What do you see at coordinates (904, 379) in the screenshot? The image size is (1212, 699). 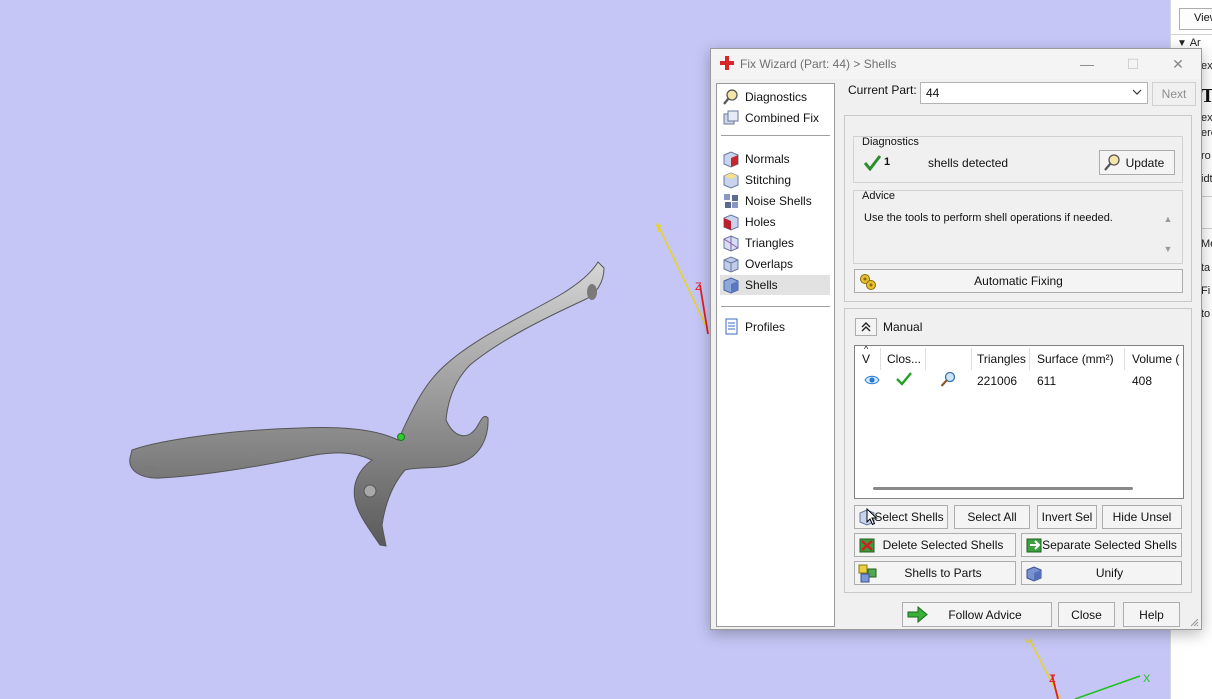 I see `closed-checkmark-icon` at bounding box center [904, 379].